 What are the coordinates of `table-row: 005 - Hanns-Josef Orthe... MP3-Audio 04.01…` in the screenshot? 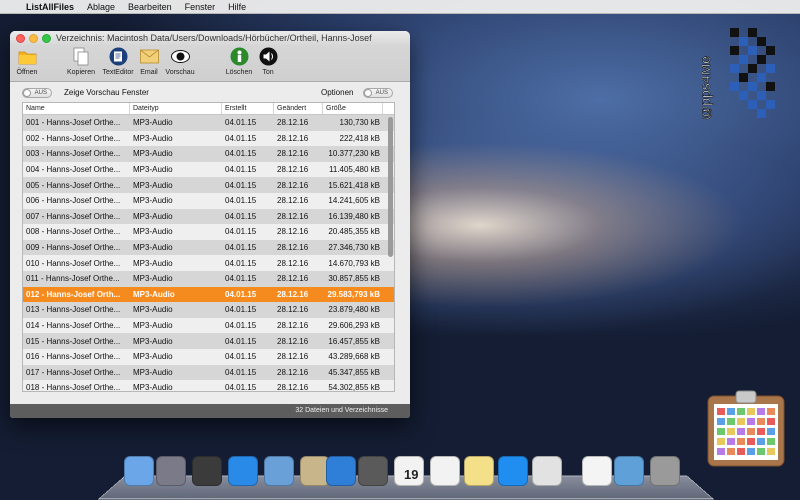 It's located at (208, 185).